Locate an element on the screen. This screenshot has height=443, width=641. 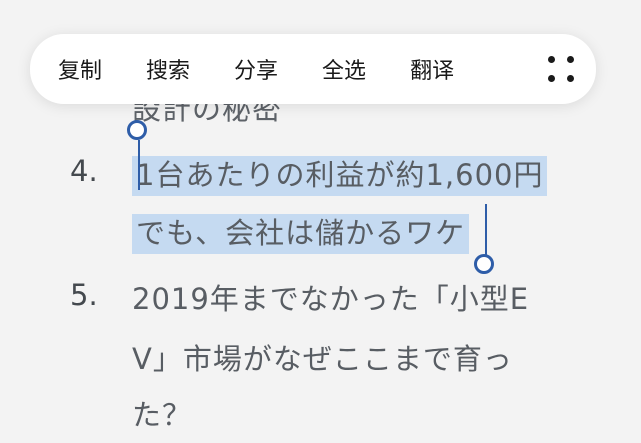
list-item-line: た？ is located at coordinates (162, 415).